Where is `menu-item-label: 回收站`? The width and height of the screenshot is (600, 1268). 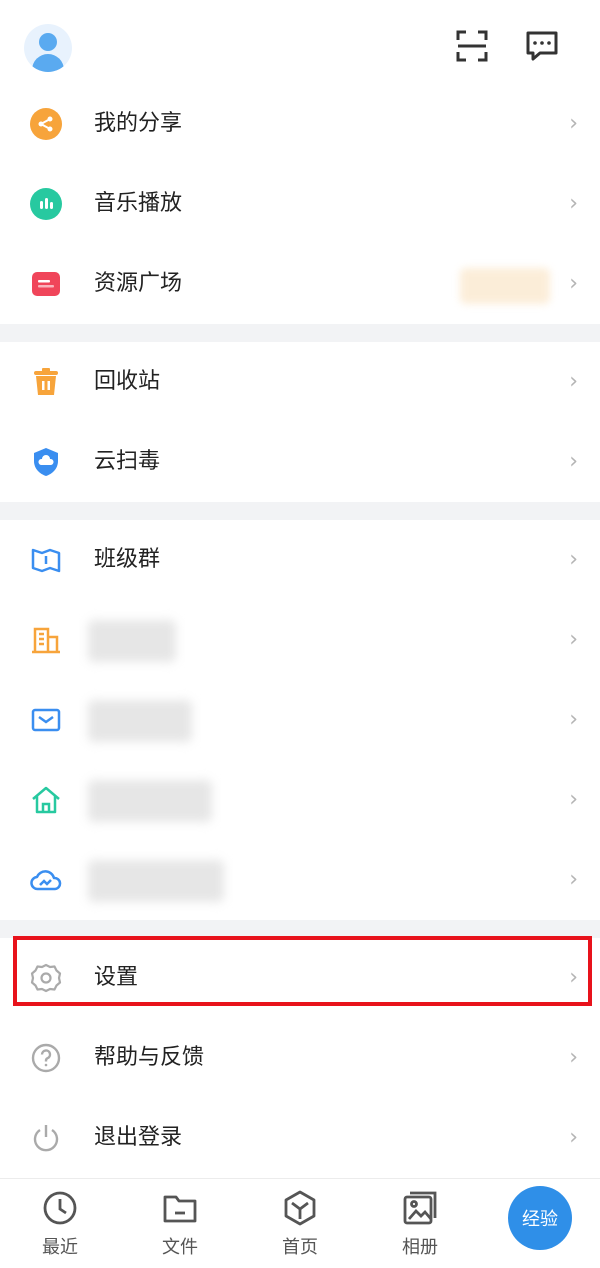 menu-item-label: 回收站 is located at coordinates (127, 381).